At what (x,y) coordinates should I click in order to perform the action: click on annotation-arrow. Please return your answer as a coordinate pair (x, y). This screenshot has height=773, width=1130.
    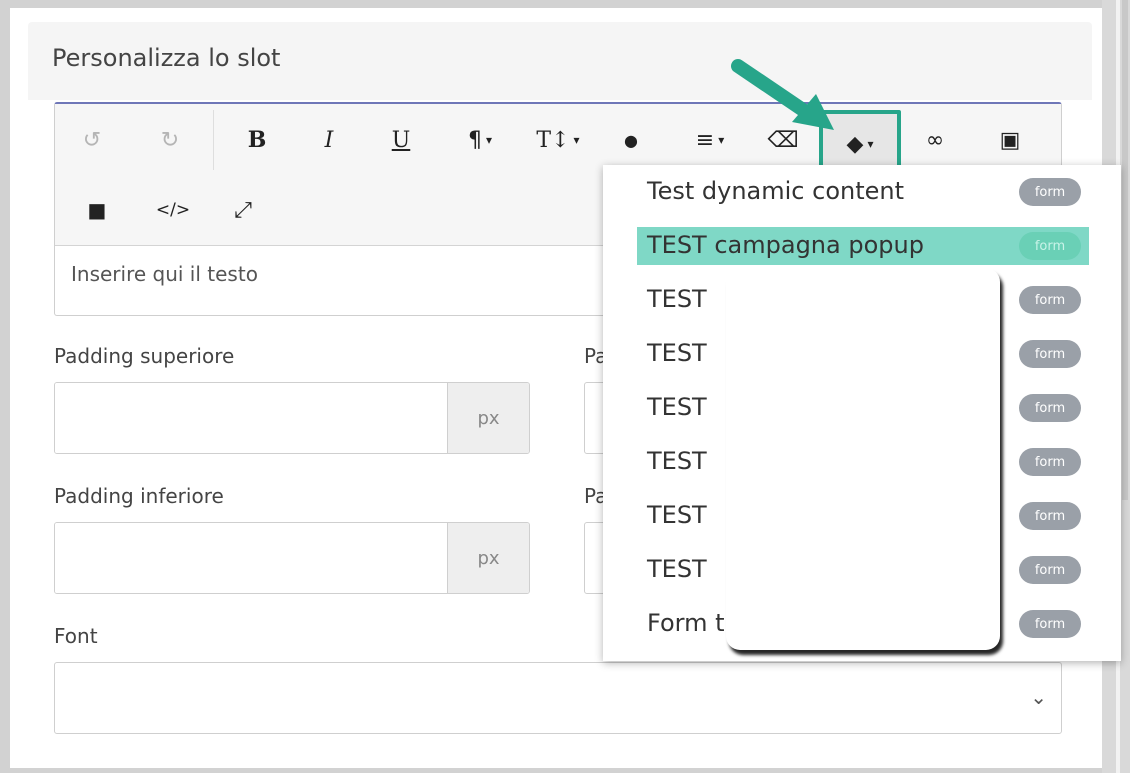
    Looking at the image, I should click on (782, 94).